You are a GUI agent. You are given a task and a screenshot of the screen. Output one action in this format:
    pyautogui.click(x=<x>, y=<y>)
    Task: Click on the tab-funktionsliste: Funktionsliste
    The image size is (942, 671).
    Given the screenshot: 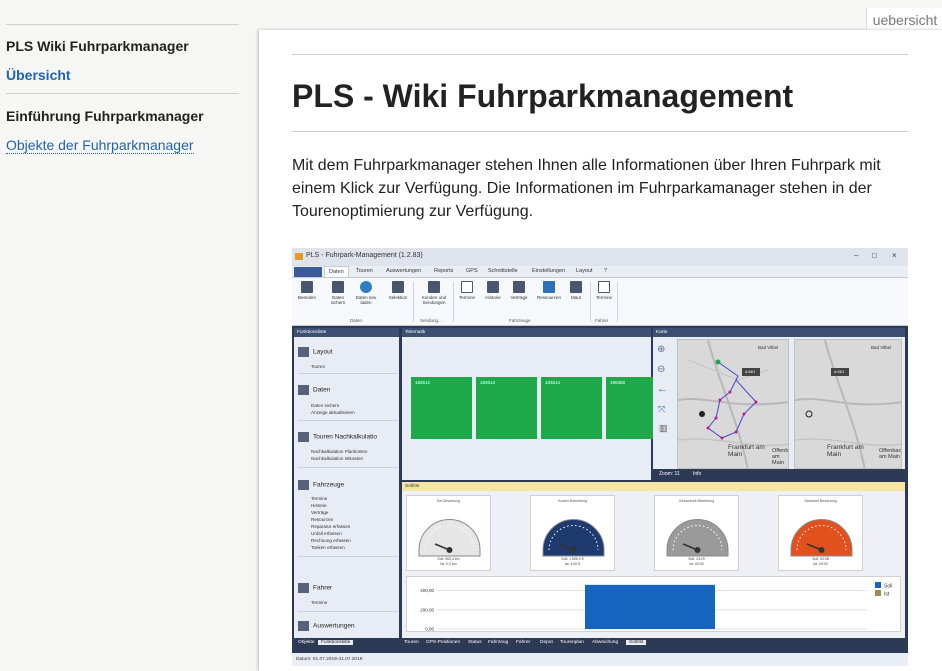 What is the action you would take?
    pyautogui.click(x=336, y=642)
    